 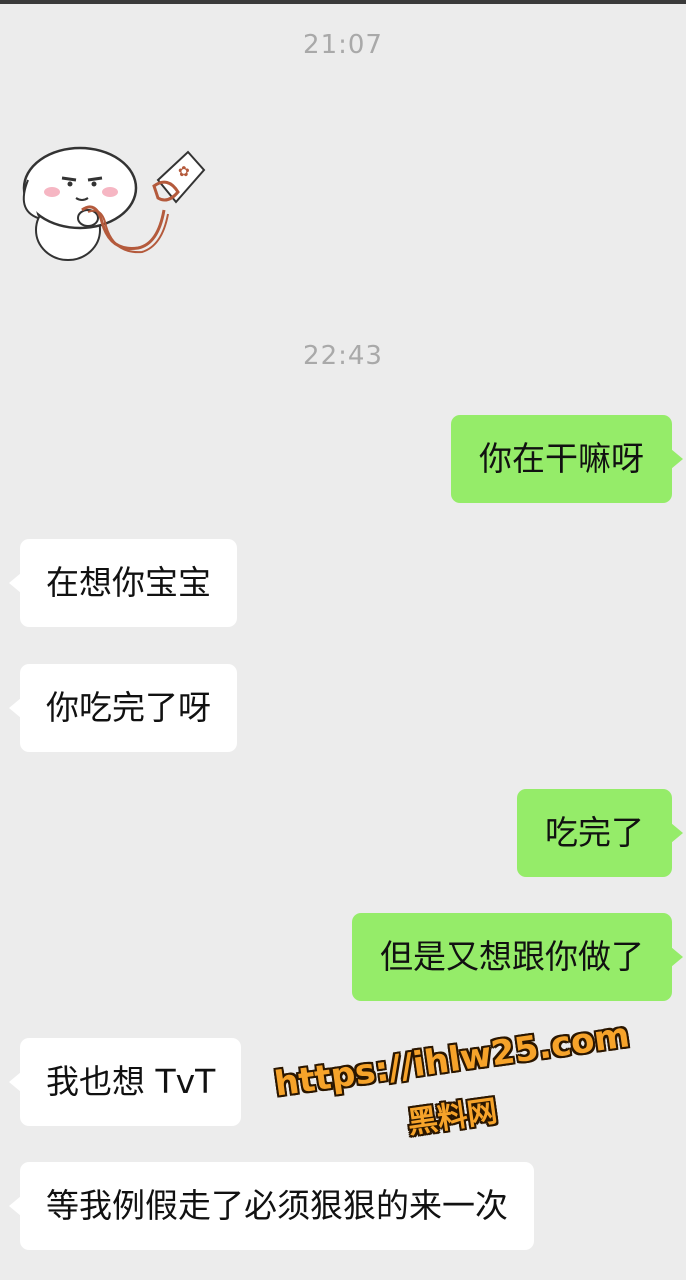 I want to click on message-bubble-outgoing: 吃完了, so click(x=600, y=833).